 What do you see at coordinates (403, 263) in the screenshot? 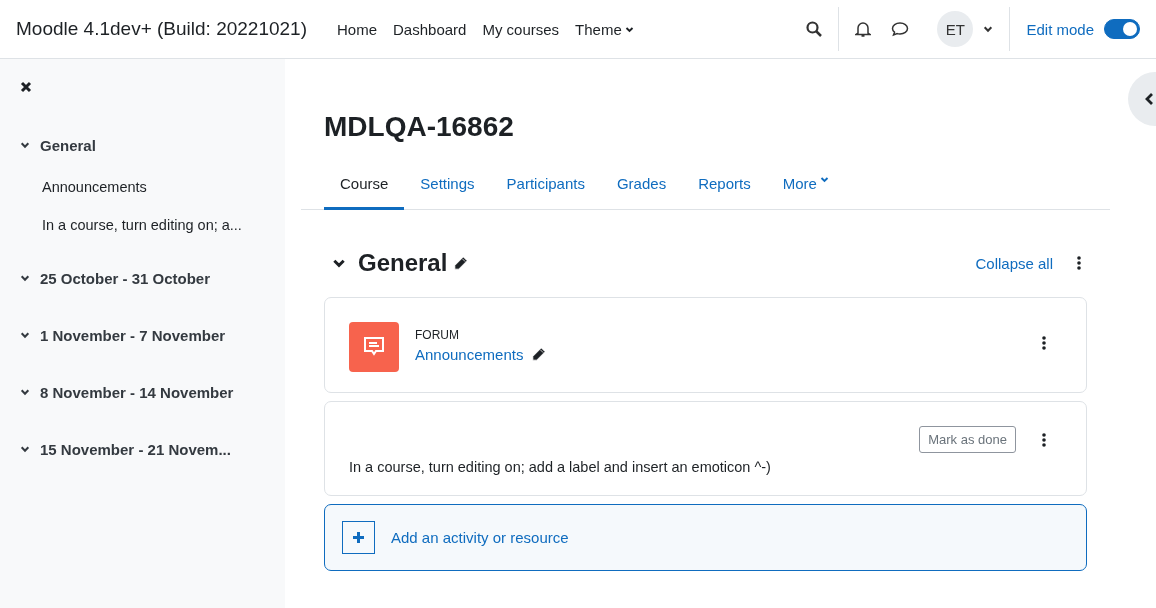
I see `section-title: General` at bounding box center [403, 263].